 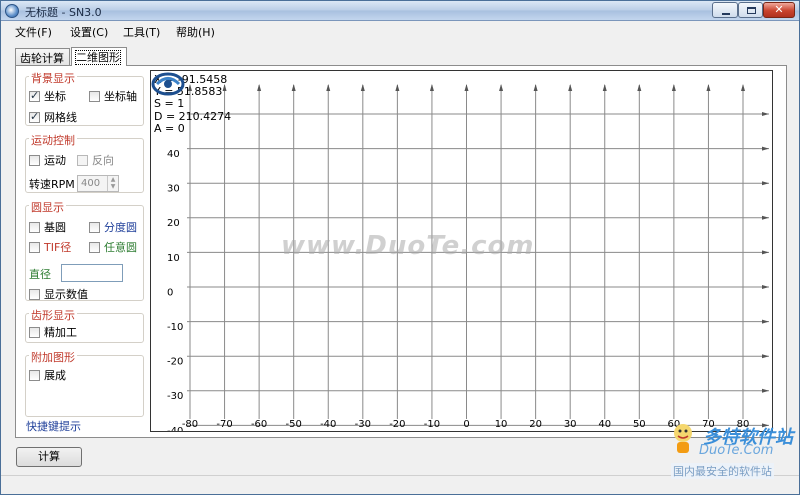 I want to click on rpm-label: 转速RPM, so click(x=52, y=184).